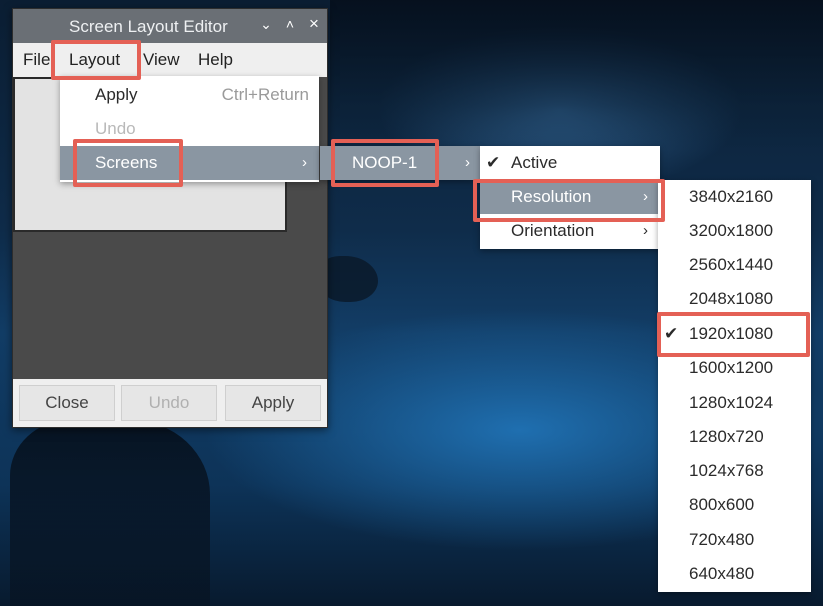 The height and width of the screenshot is (606, 823). What do you see at coordinates (553, 230) in the screenshot?
I see `orientation-label: Orientation` at bounding box center [553, 230].